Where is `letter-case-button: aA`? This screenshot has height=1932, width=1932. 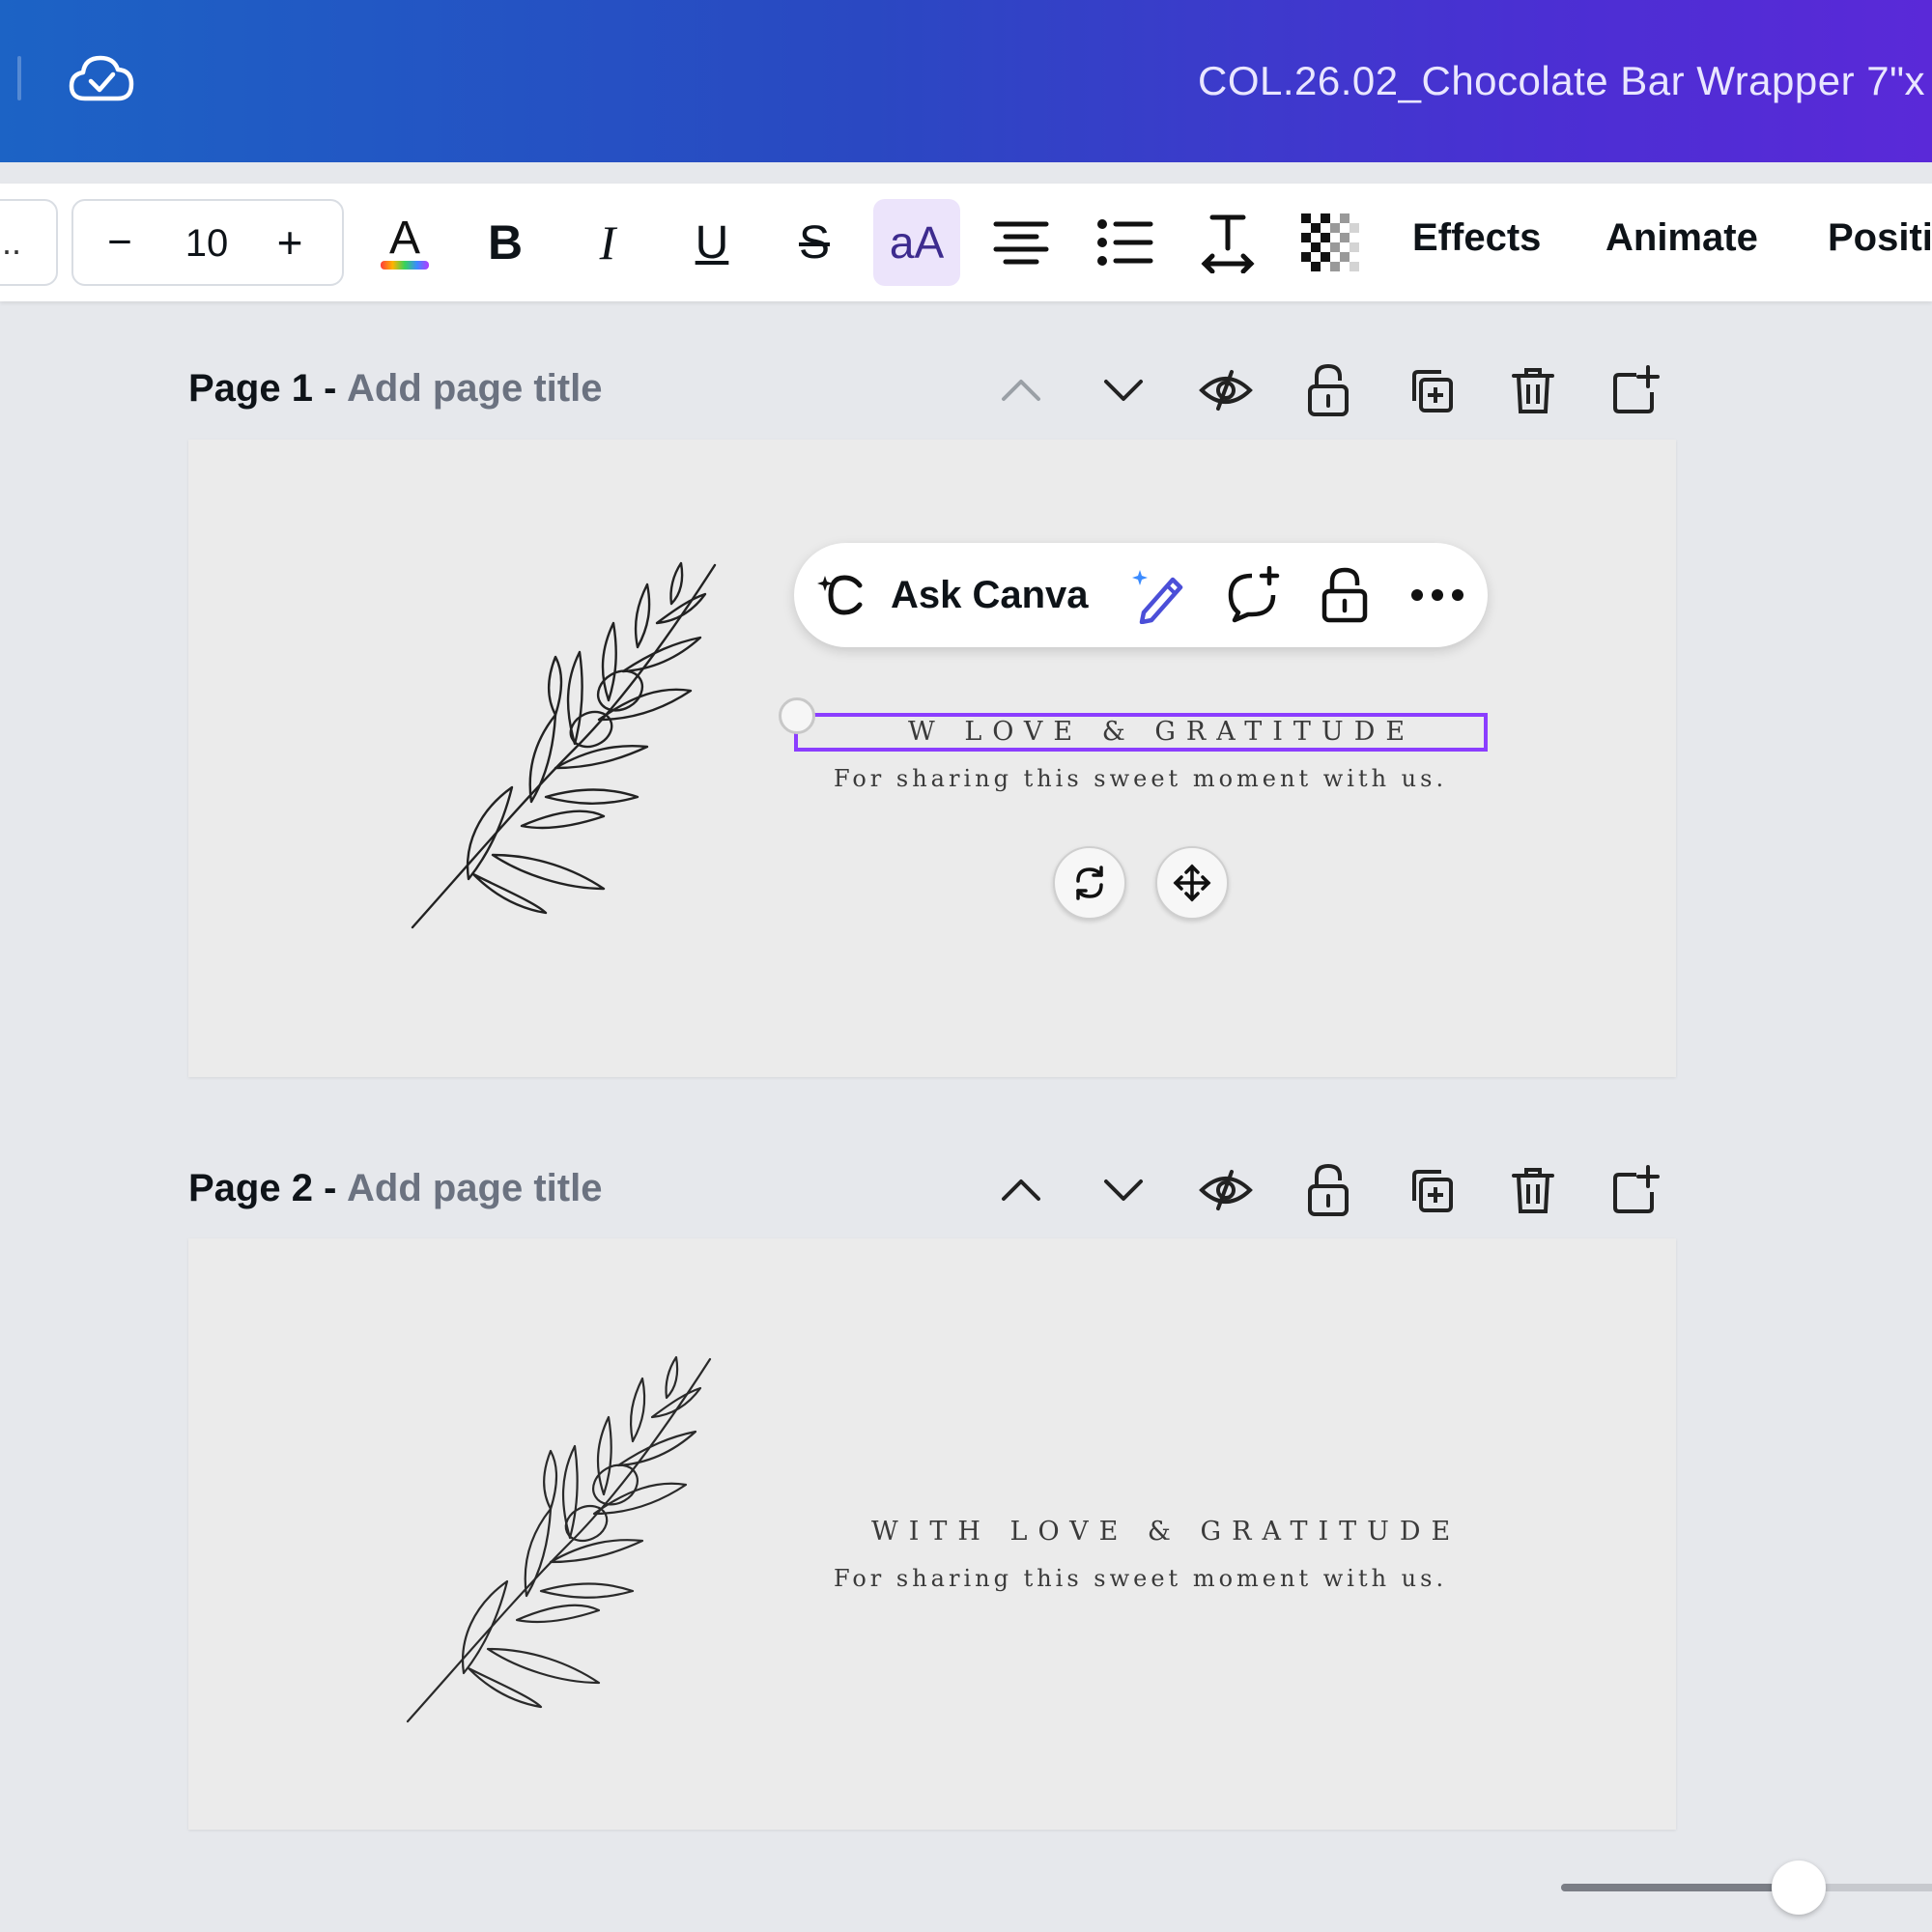 letter-case-button: aA is located at coordinates (916, 242).